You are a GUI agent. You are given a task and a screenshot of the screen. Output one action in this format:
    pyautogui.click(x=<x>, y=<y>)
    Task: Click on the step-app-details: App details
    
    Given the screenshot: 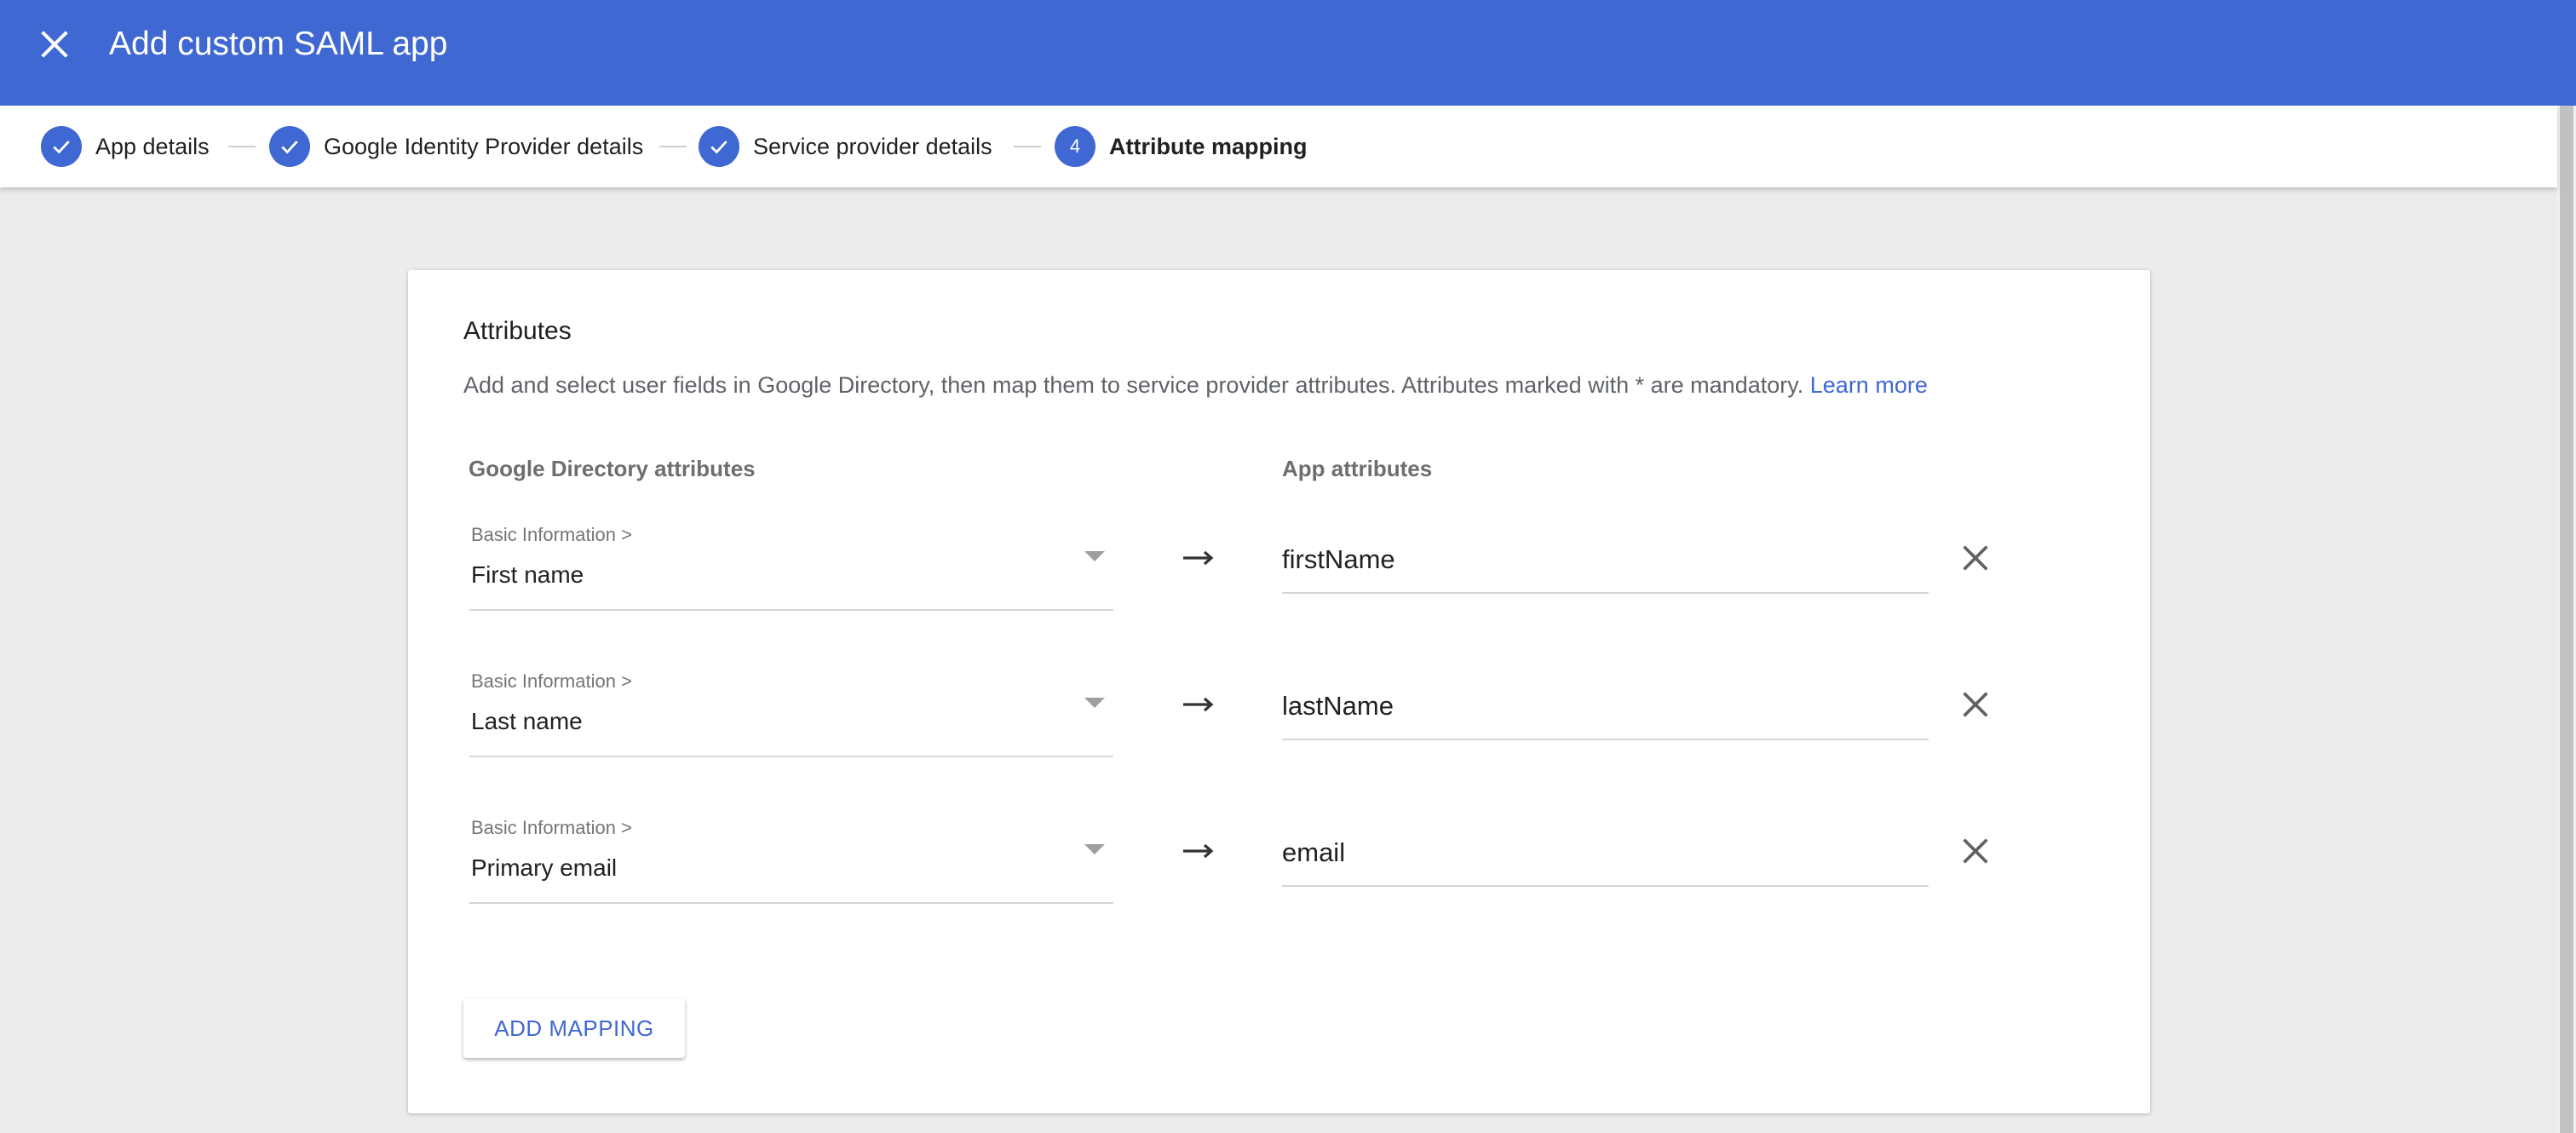 What is the action you would take?
    pyautogui.click(x=126, y=147)
    